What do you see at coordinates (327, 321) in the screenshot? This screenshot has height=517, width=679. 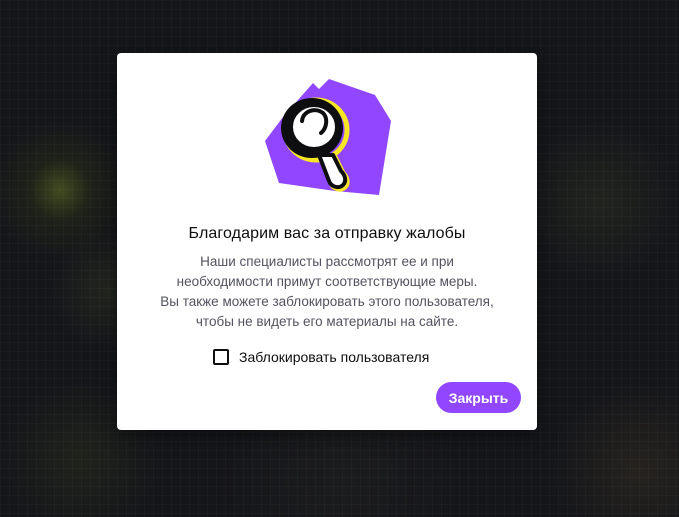 I see `description-line: чтобы не видеть его материалы на сайте.` at bounding box center [327, 321].